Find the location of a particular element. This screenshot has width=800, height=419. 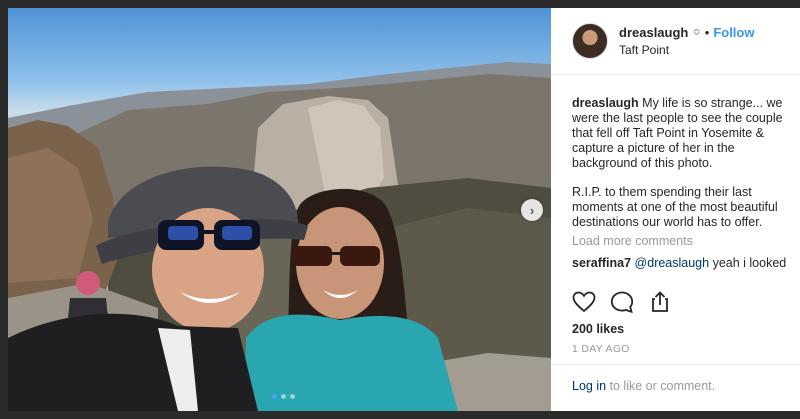

post-header: dreaslaugh ≎ • Follow Taft Point is located at coordinates (675, 41).